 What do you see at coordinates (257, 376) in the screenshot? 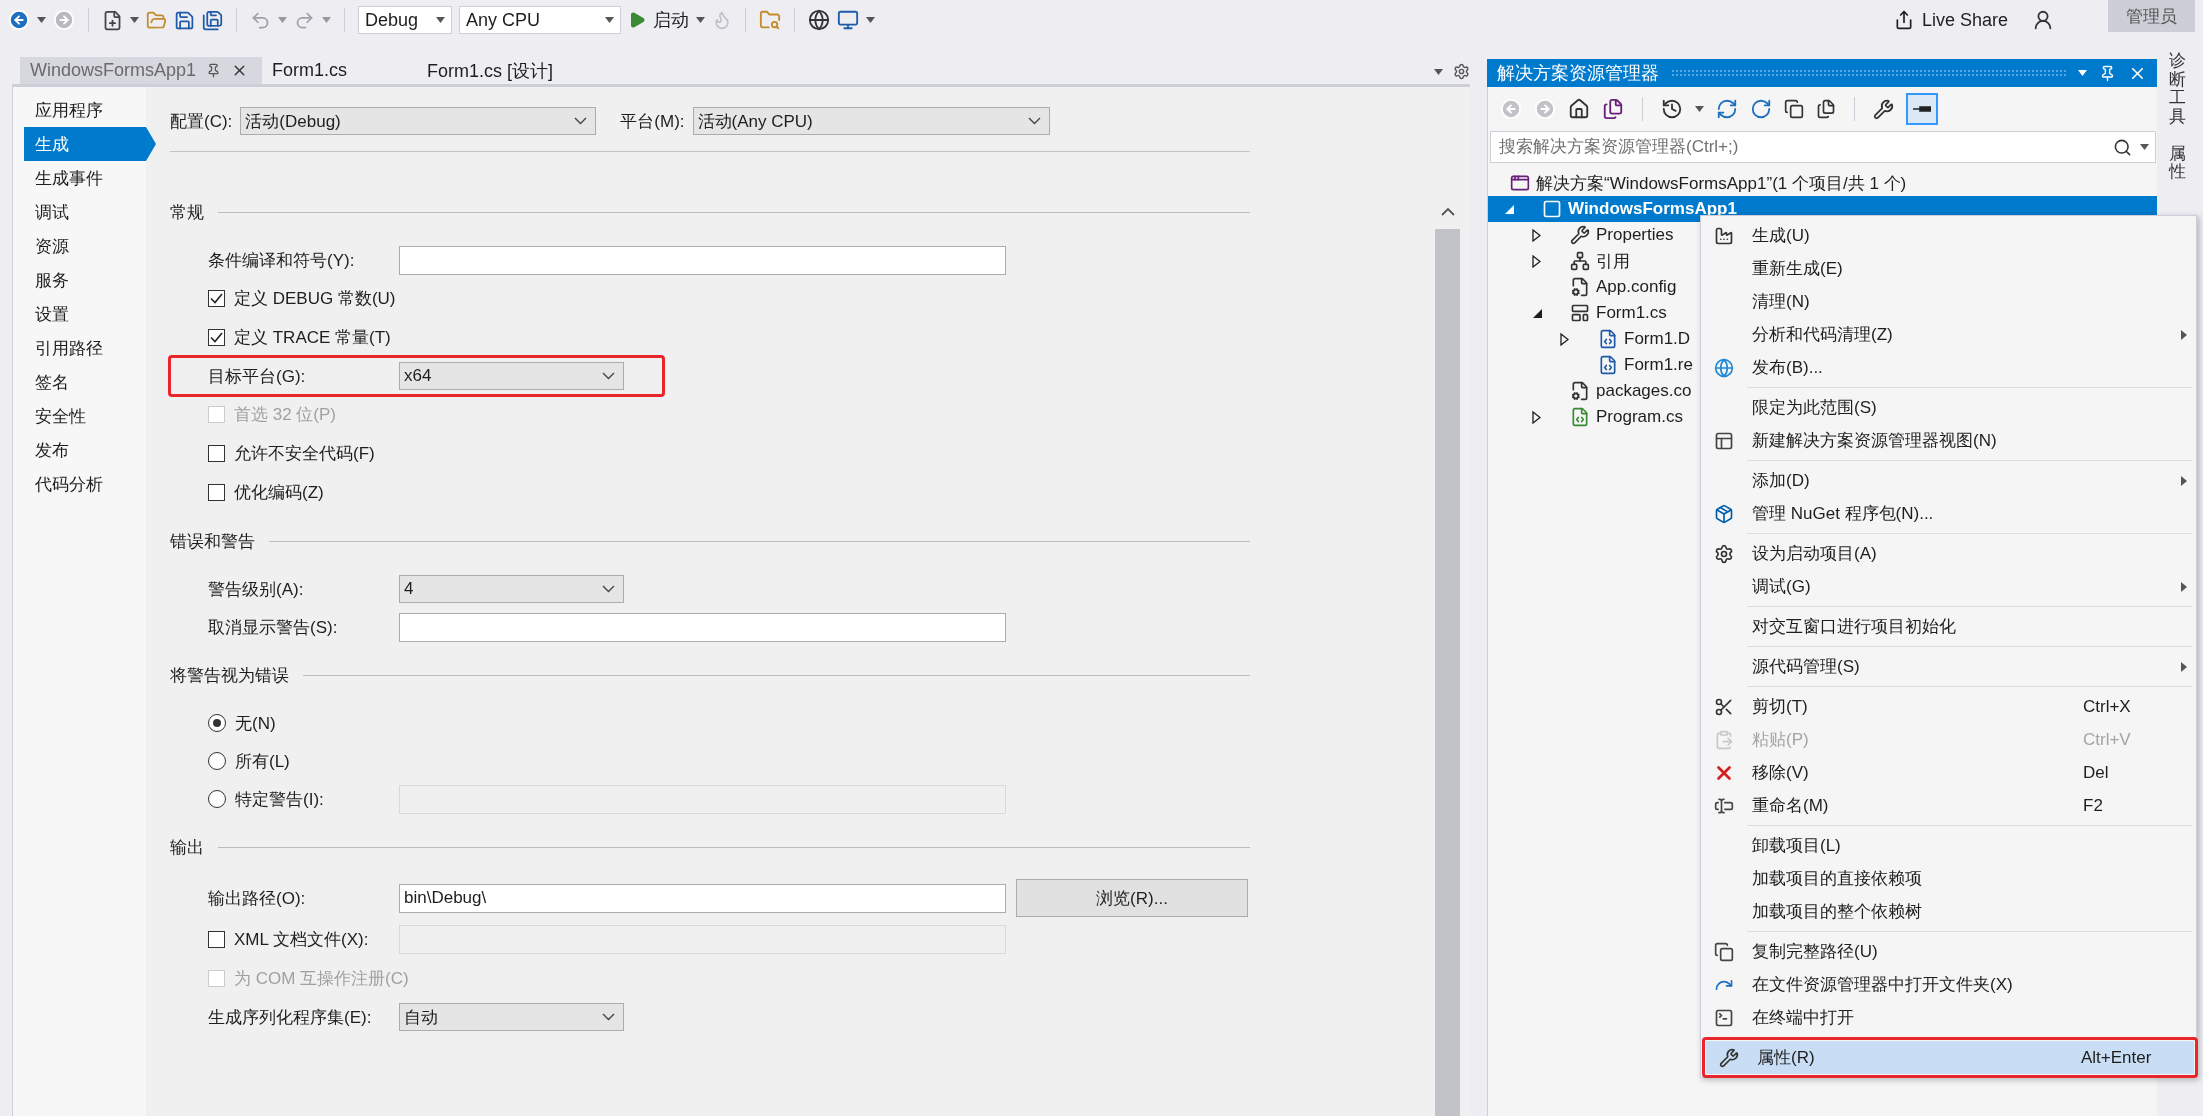
I see `field-label: 目标平台(G):` at bounding box center [257, 376].